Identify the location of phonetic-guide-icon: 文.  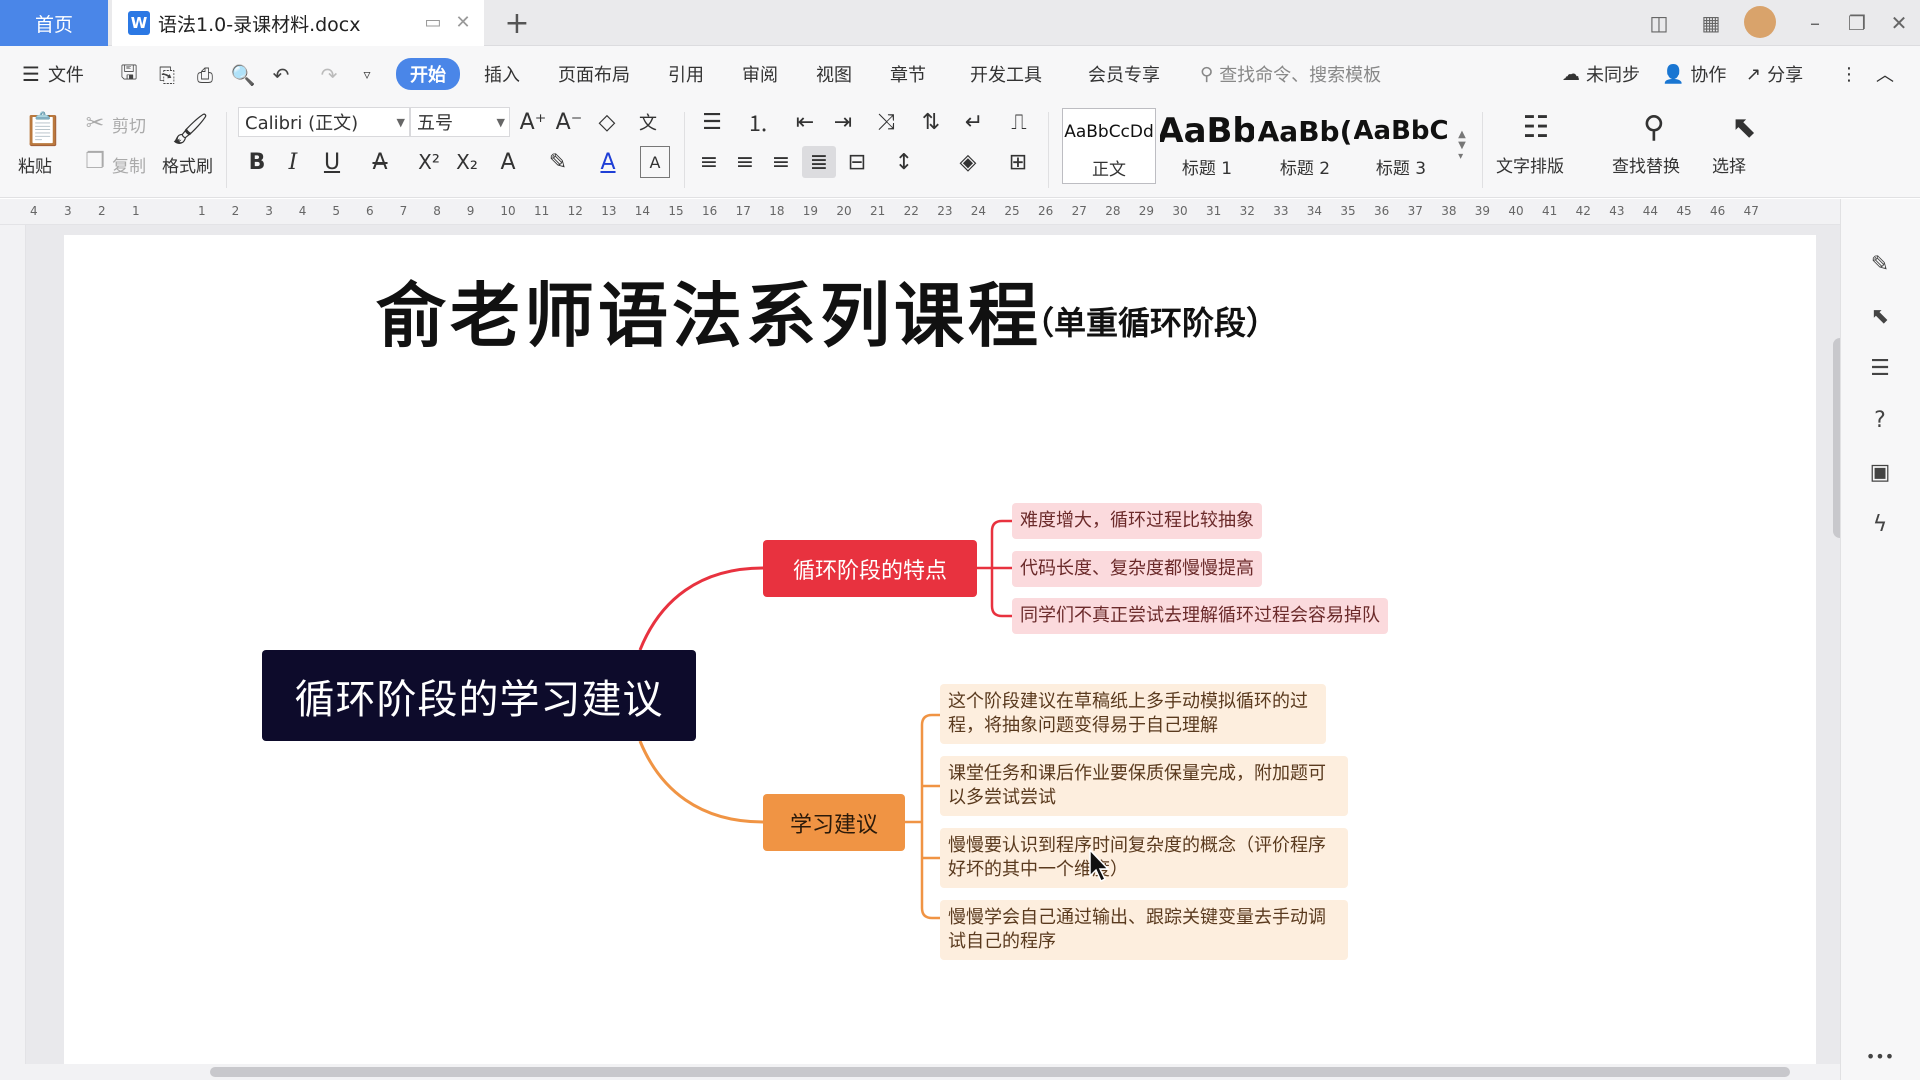
(648, 122).